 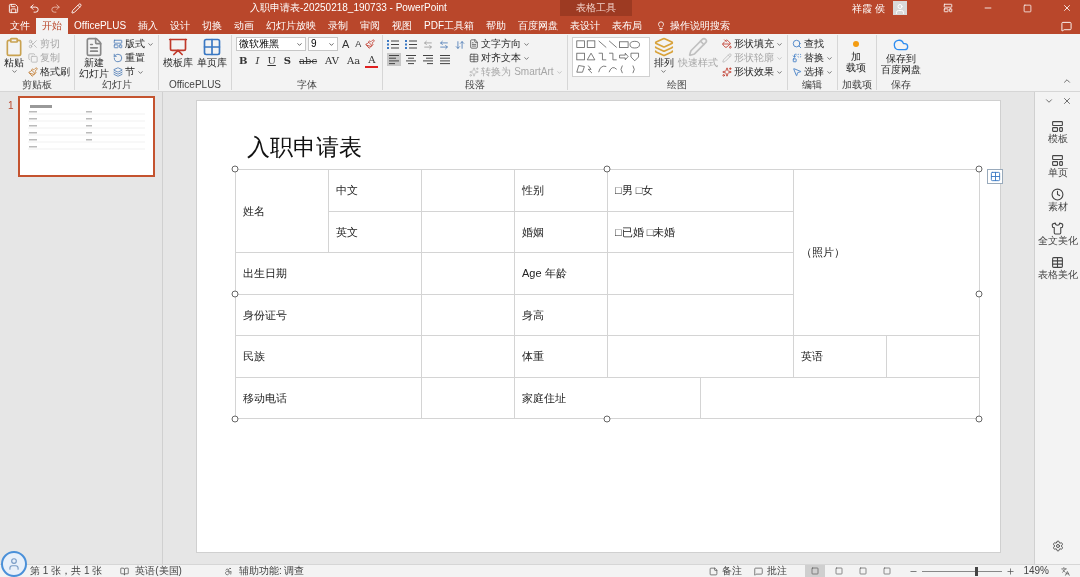 I want to click on ribbon-tab: 表布局, so click(x=627, y=26).